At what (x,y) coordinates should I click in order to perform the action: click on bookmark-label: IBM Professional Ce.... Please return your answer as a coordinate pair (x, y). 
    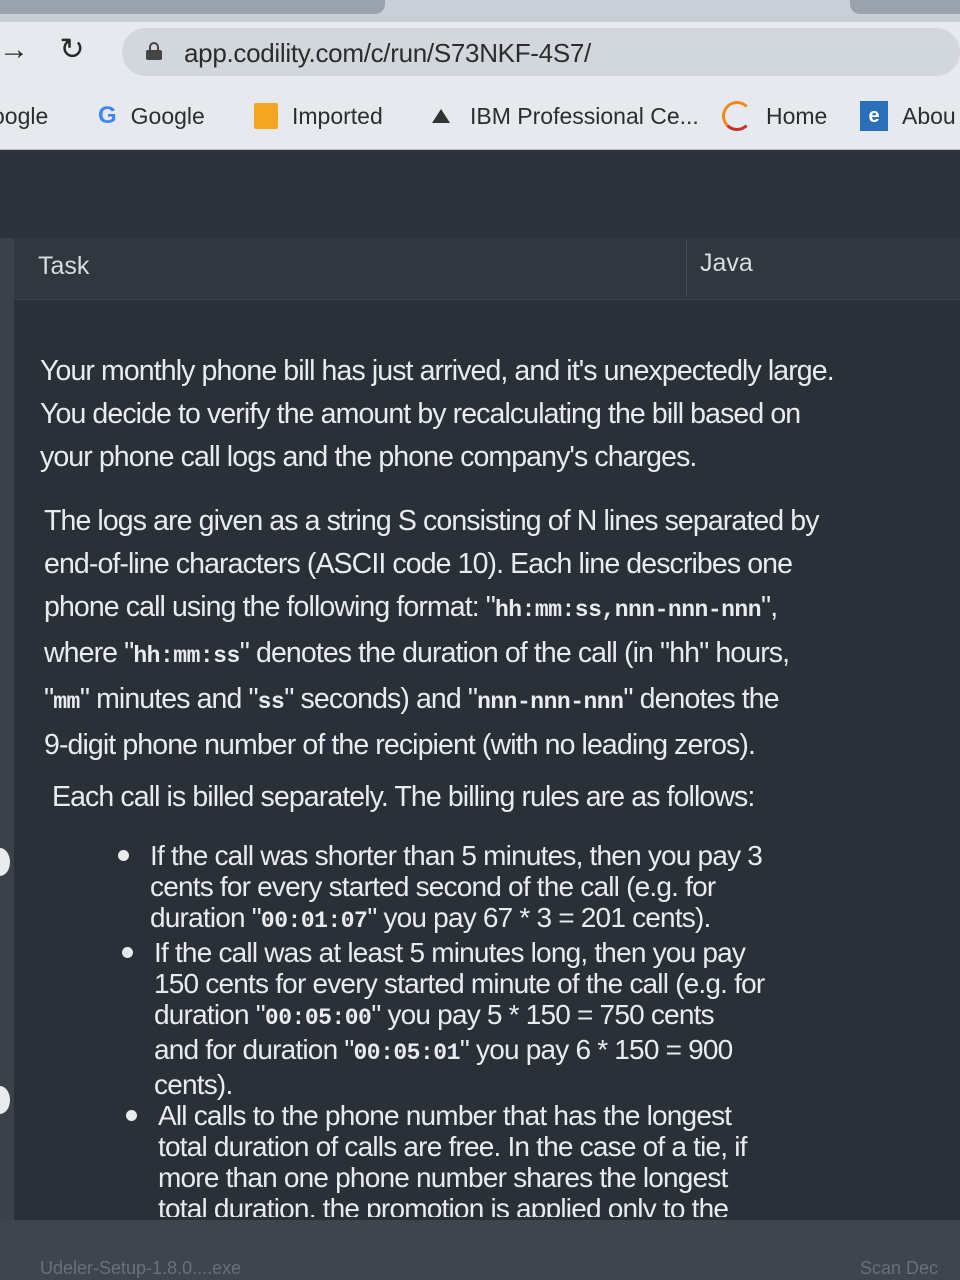
    Looking at the image, I should click on (584, 115).